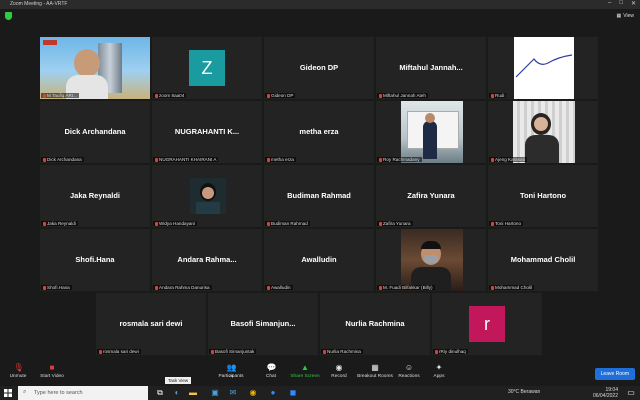 The width and height of the screenshot is (640, 400). I want to click on participant-name-label: Andara Rahma Danurisa, so click(182, 287).